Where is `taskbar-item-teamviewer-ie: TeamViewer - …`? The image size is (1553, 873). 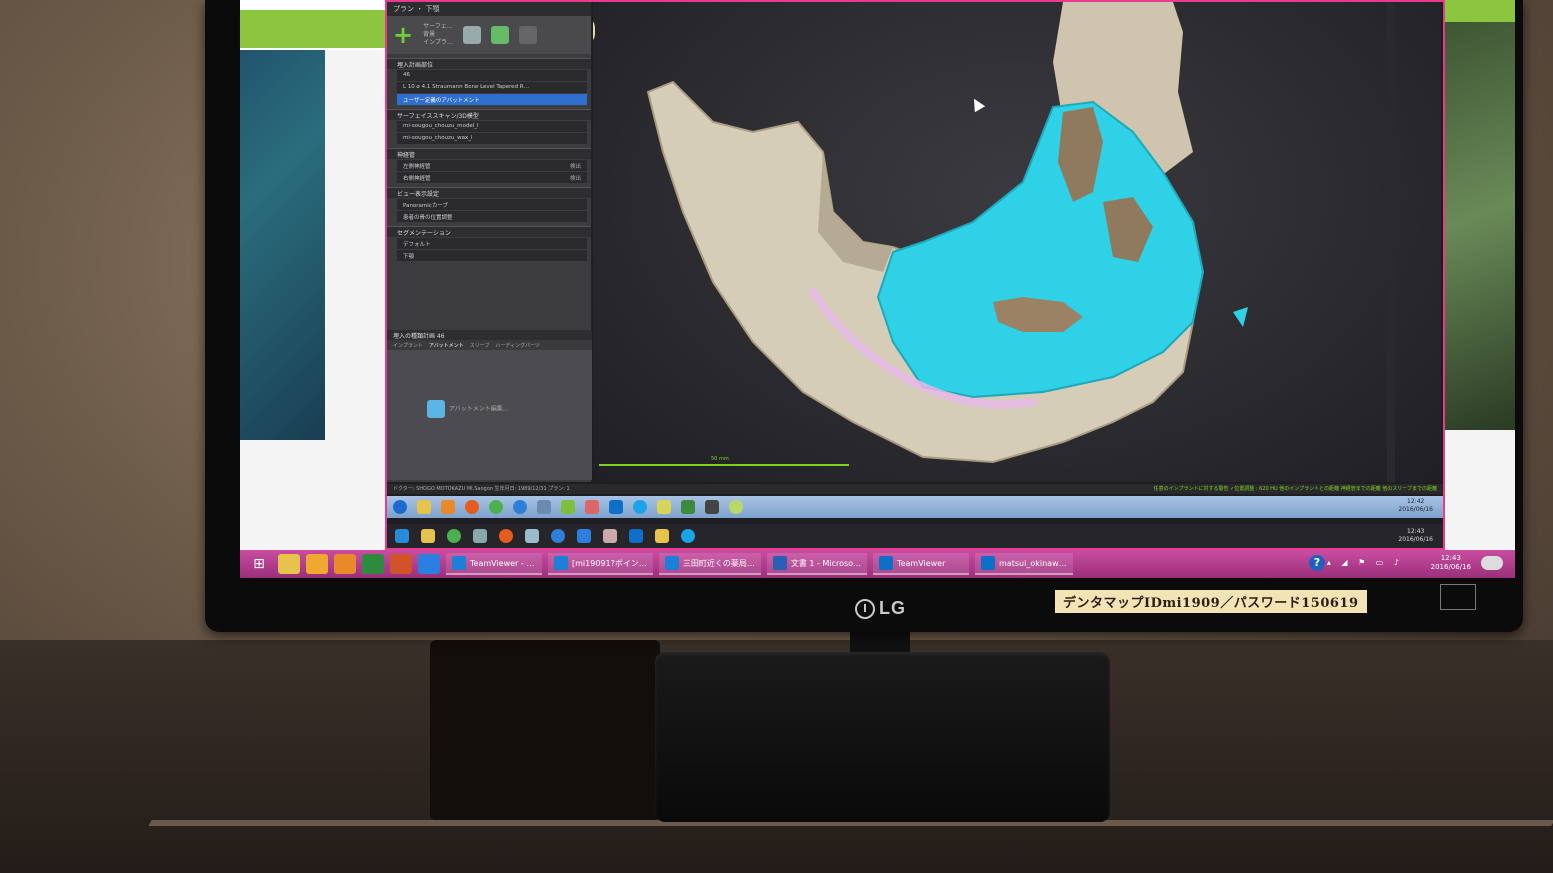
taskbar-item-teamviewer-ie: TeamViewer - … is located at coordinates (494, 564).